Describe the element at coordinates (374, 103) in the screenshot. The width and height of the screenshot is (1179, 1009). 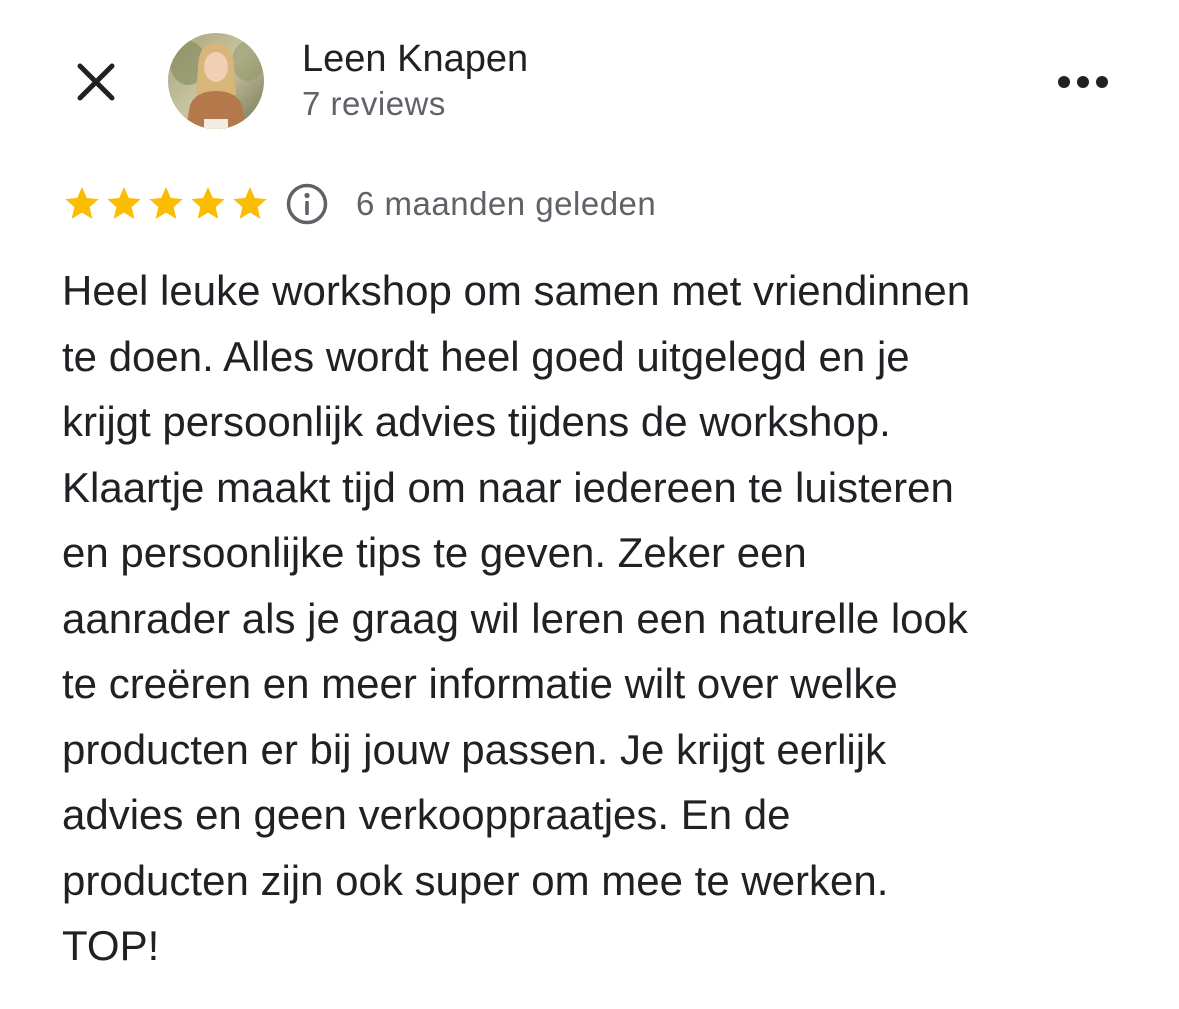
I see `review-count: 7 reviews` at that location.